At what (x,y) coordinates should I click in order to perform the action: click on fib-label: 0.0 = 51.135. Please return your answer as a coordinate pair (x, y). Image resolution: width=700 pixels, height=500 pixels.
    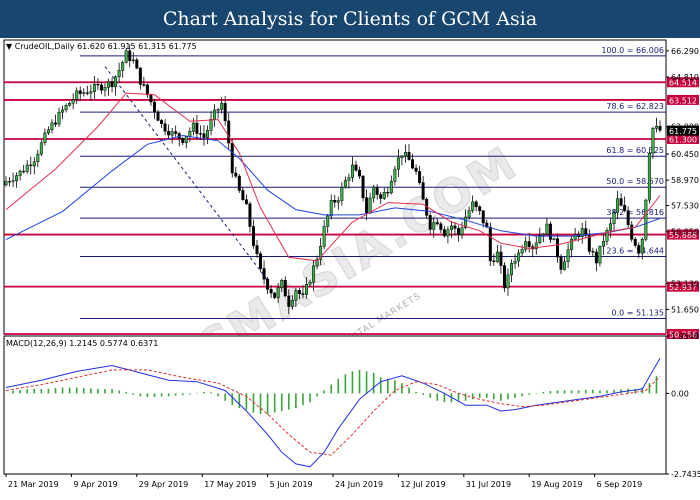
    Looking at the image, I should click on (637, 312).